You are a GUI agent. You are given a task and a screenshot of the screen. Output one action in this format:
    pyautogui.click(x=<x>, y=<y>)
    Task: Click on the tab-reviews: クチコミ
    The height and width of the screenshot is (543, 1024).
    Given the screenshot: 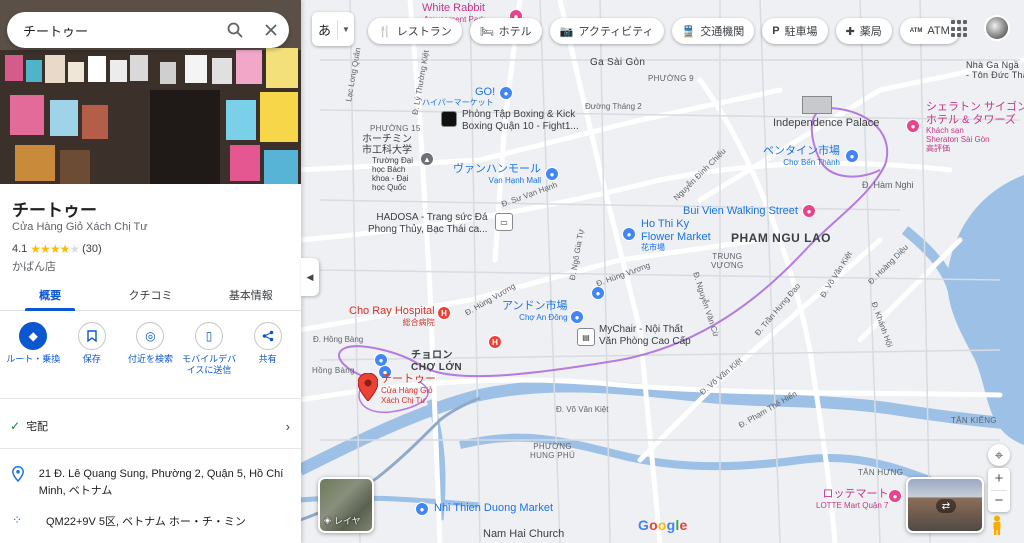 What is the action you would take?
    pyautogui.click(x=150, y=295)
    